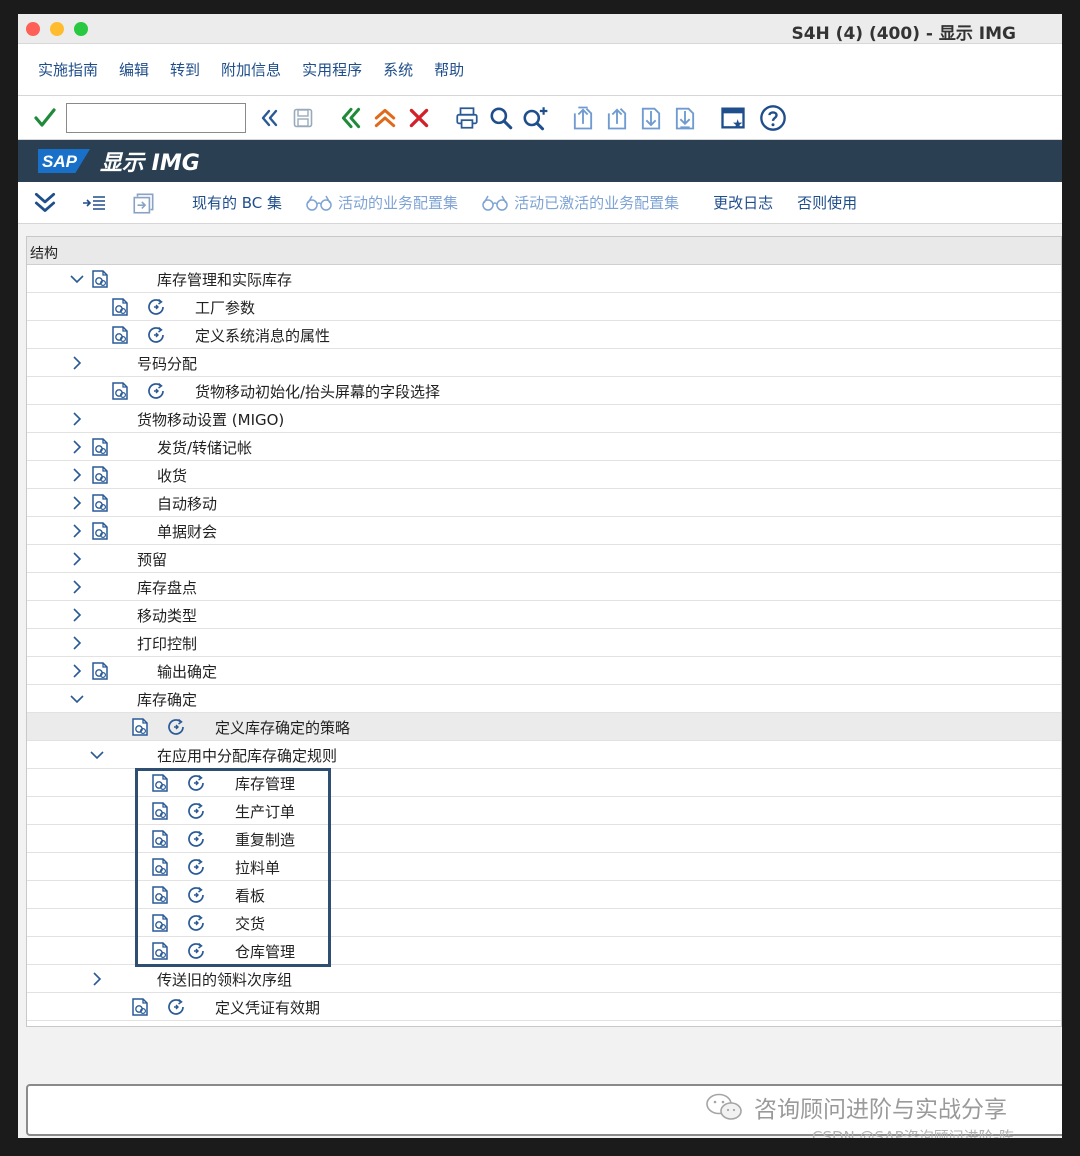  I want to click on expand-all-icon, so click(45, 203).